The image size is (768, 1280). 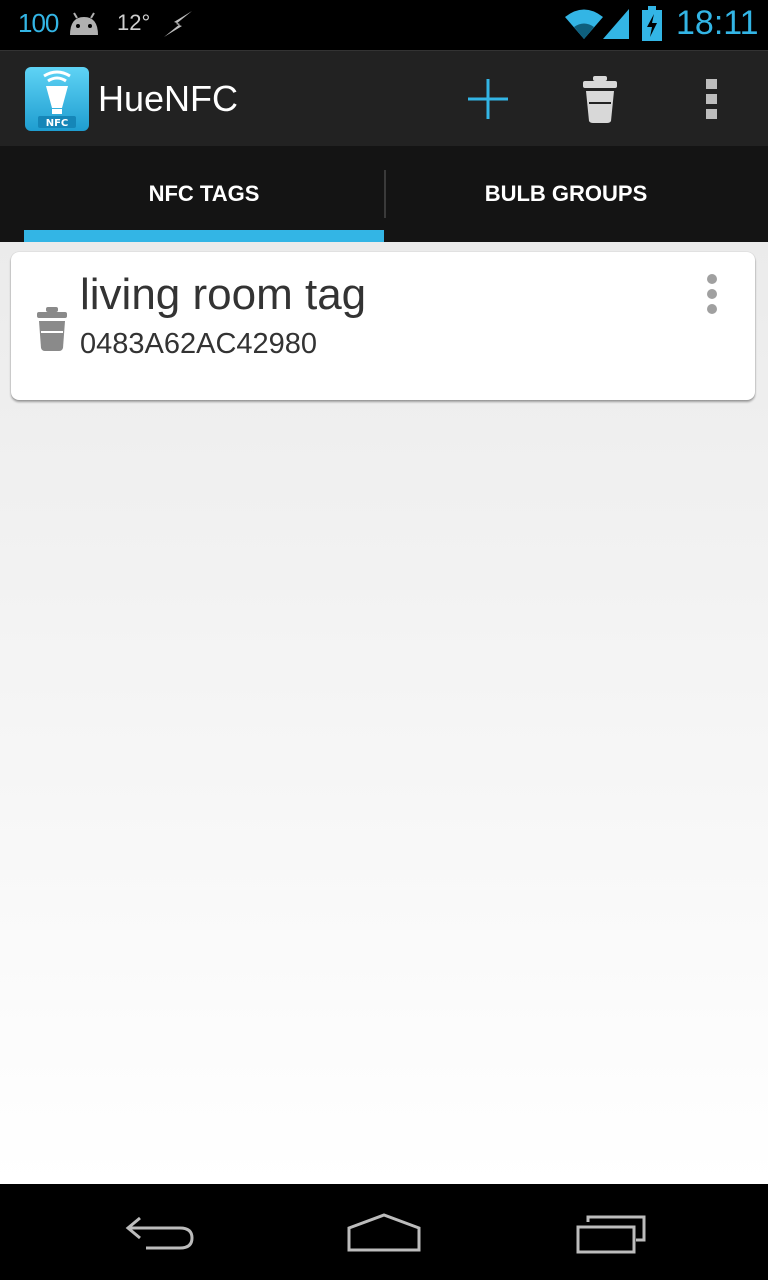 I want to click on add-icon, so click(x=488, y=99).